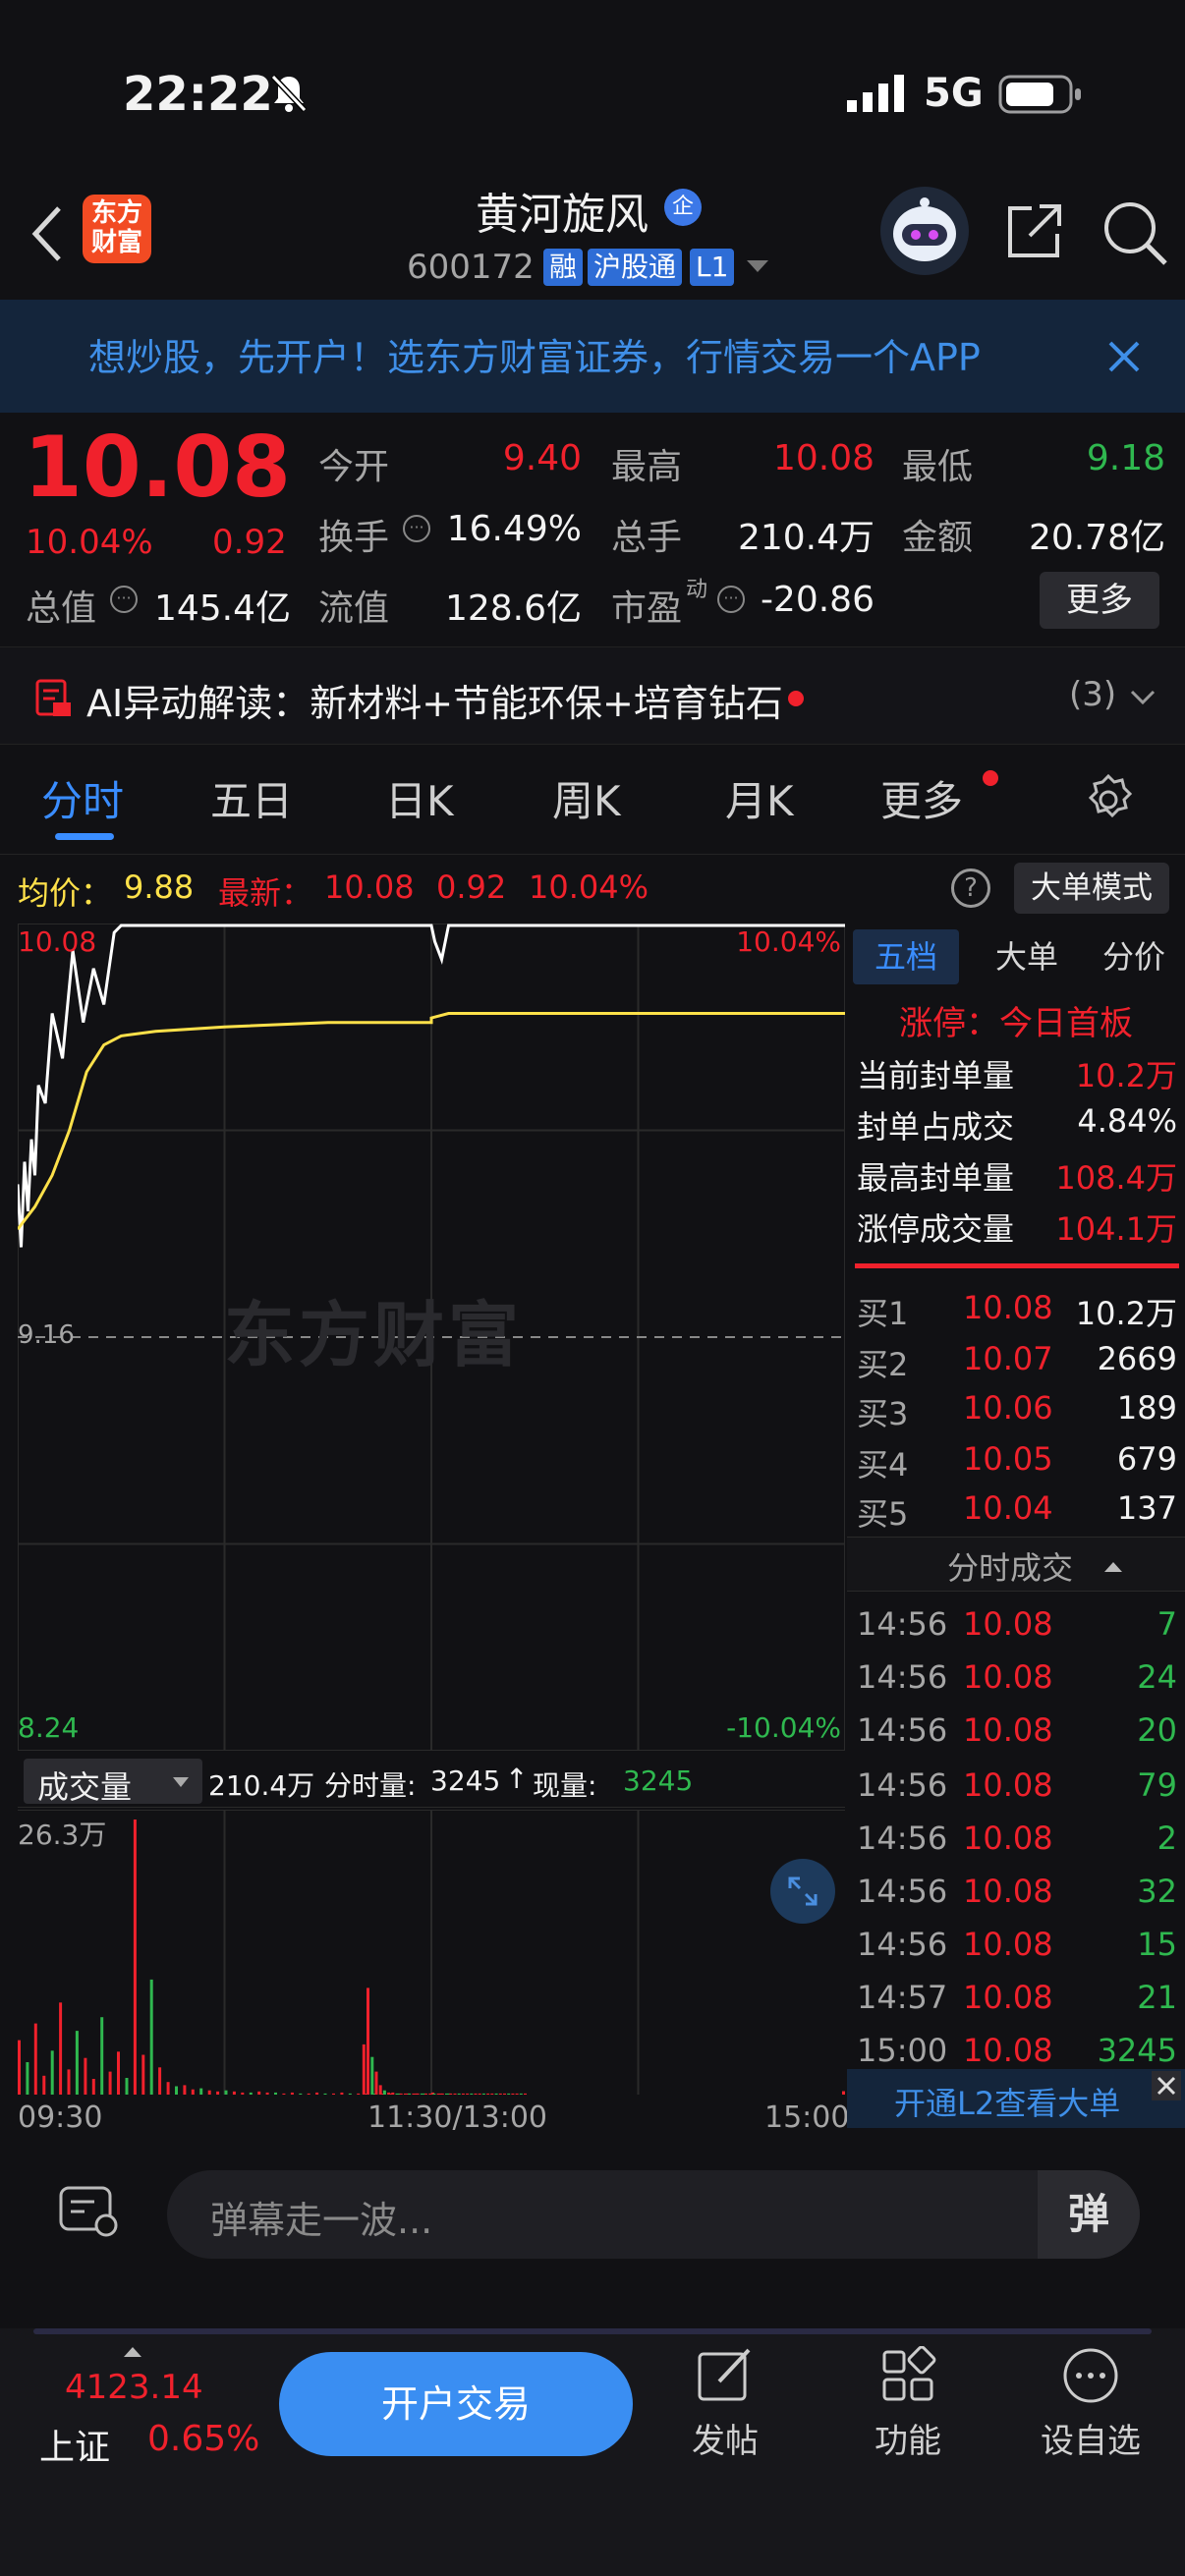  I want to click on latest-value: 10.08, so click(370, 887).